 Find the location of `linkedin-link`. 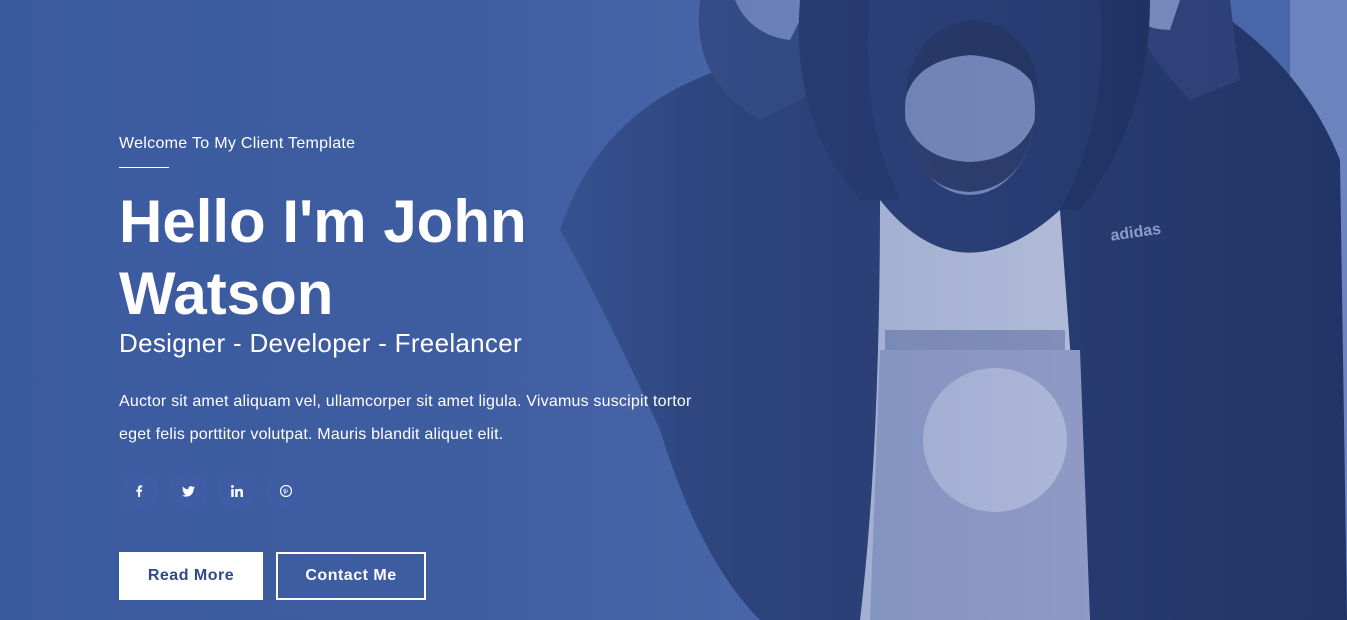

linkedin-link is located at coordinates (237, 491).